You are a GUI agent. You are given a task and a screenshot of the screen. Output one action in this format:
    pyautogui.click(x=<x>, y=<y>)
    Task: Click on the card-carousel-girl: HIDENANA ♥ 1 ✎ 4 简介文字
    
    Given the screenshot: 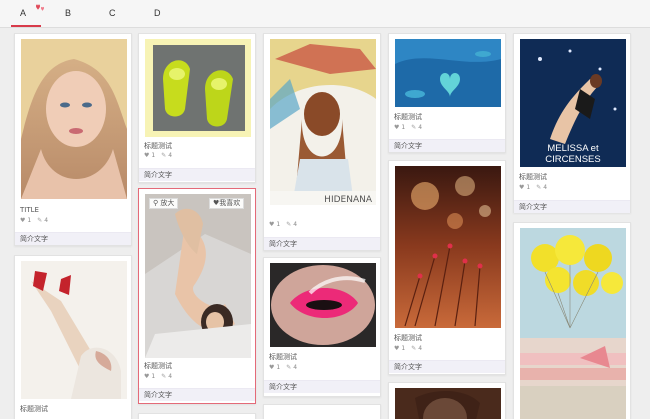 What is the action you would take?
    pyautogui.click(x=322, y=142)
    